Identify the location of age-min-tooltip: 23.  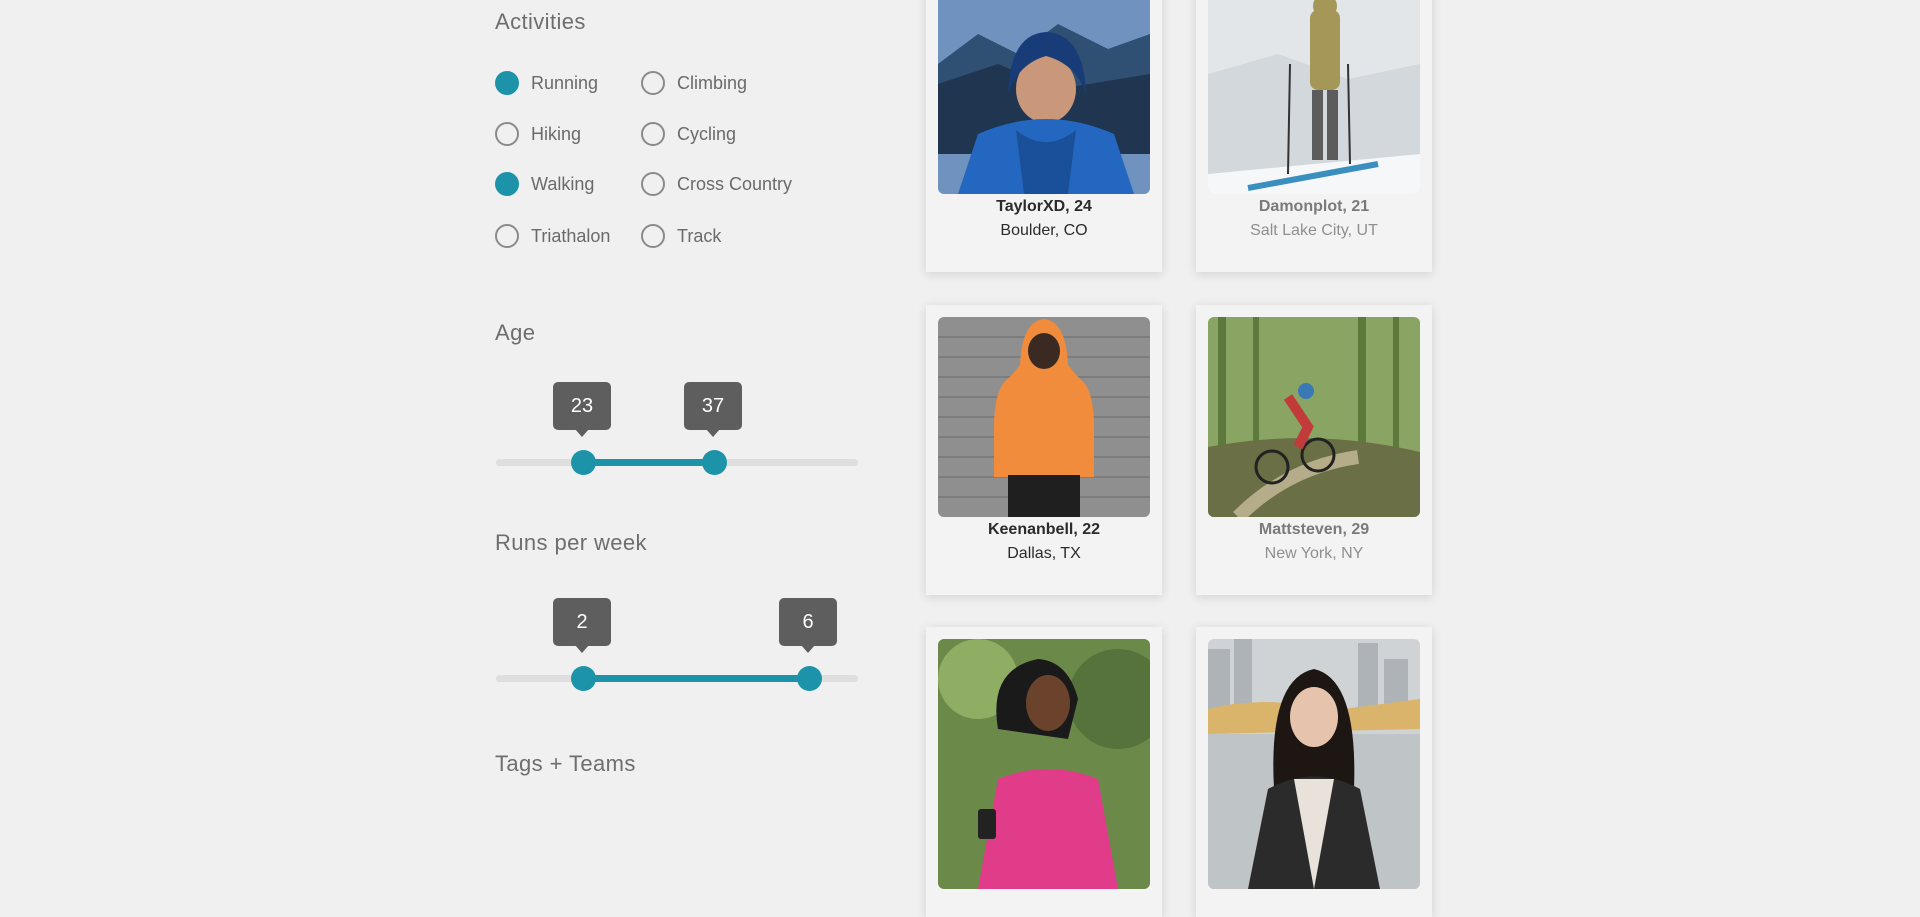
(582, 409).